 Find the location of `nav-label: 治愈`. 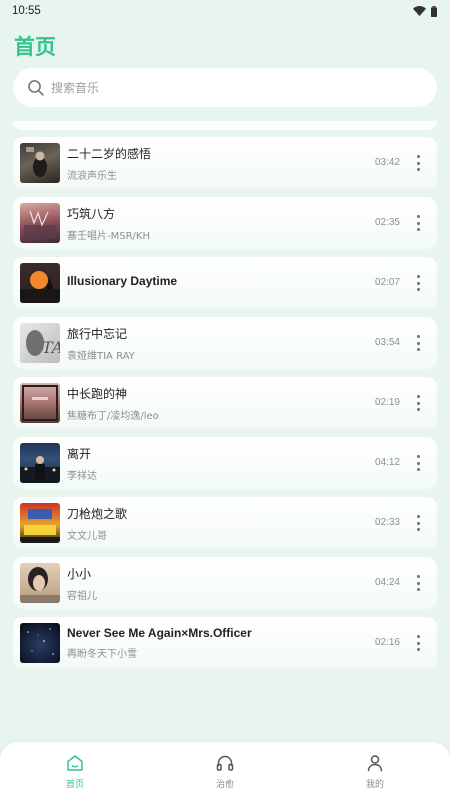

nav-label: 治愈 is located at coordinates (224, 784).